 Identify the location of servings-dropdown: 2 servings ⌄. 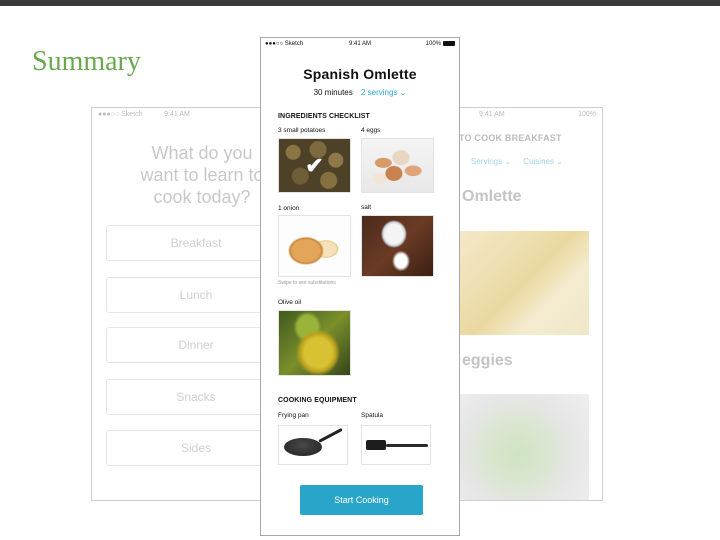
(383, 92).